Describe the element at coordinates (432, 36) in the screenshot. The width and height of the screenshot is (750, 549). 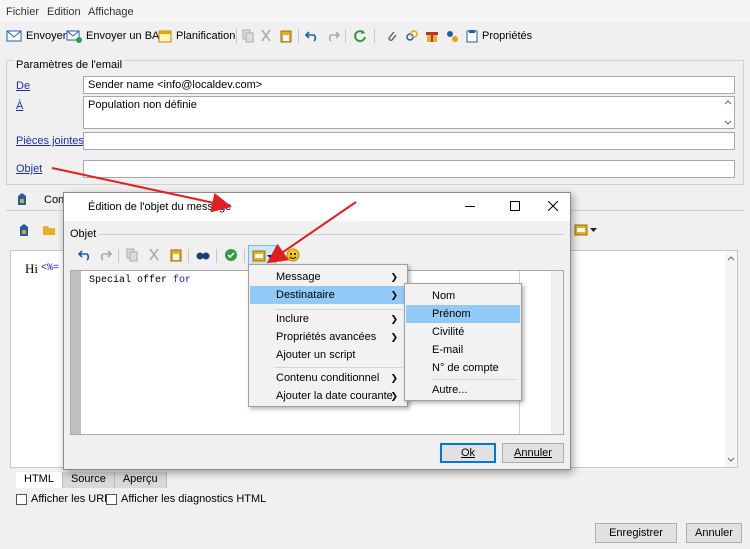
I see `gift-icon` at that location.